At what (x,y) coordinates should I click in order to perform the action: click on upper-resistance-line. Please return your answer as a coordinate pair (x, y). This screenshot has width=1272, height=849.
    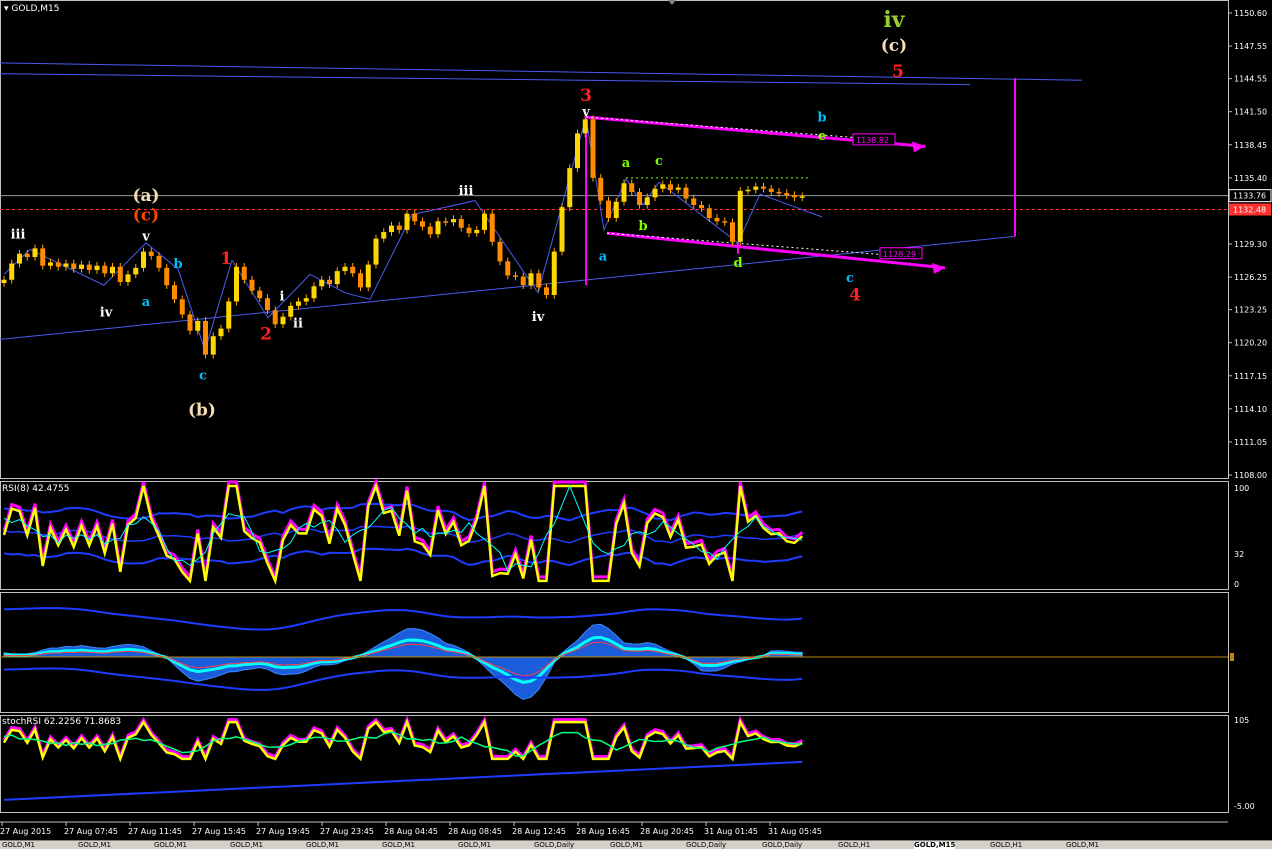
    Looking at the image, I should click on (541, 71).